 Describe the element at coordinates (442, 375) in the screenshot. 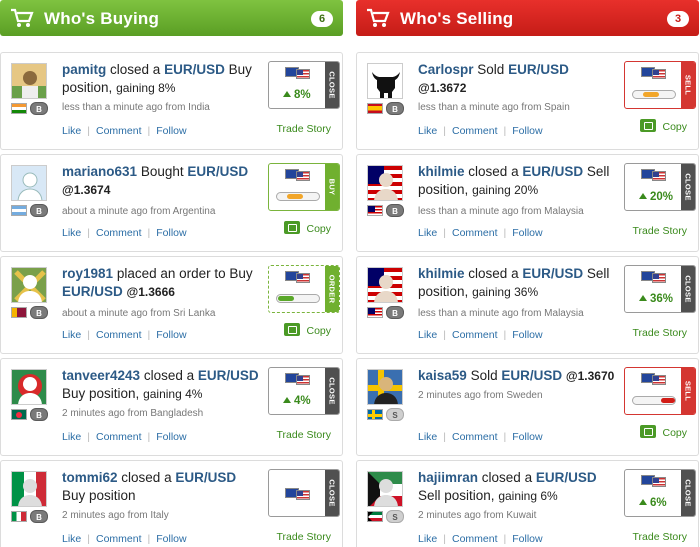

I see `username-link: kaisa59` at that location.